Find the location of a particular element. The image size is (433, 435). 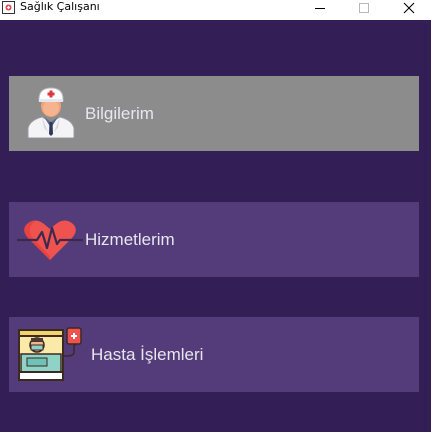

close-icon is located at coordinates (409, 7).